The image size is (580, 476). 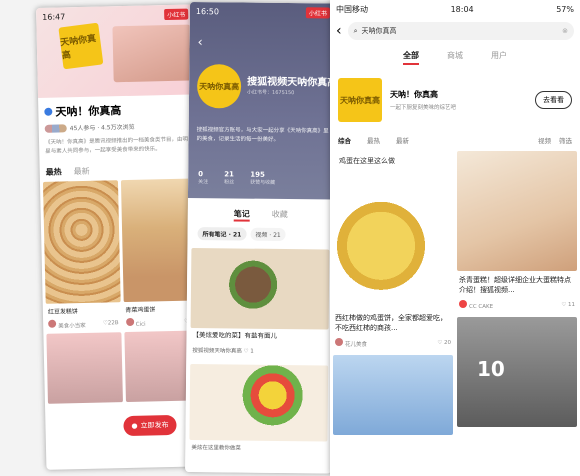 I want to click on topic-card: 天呐你真高 天呐！你真高 一起下厨复刻美味的综艺吧 去看看, so click(x=455, y=100).